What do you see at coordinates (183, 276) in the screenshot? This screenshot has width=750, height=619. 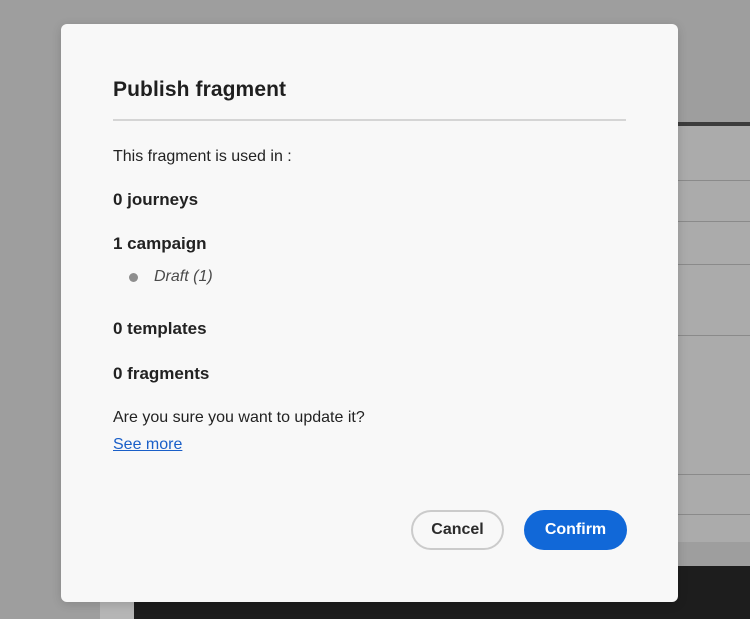 I see `campaign-item-label: Draft (1)` at bounding box center [183, 276].